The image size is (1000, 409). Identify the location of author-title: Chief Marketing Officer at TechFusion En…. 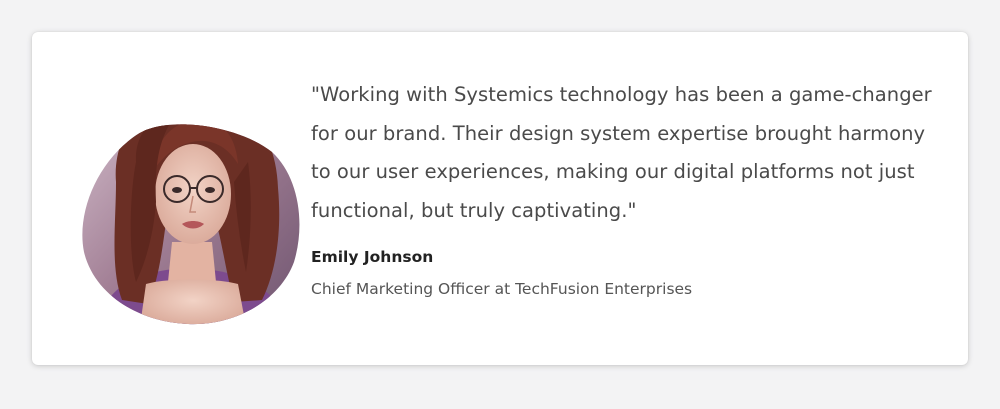
(502, 289).